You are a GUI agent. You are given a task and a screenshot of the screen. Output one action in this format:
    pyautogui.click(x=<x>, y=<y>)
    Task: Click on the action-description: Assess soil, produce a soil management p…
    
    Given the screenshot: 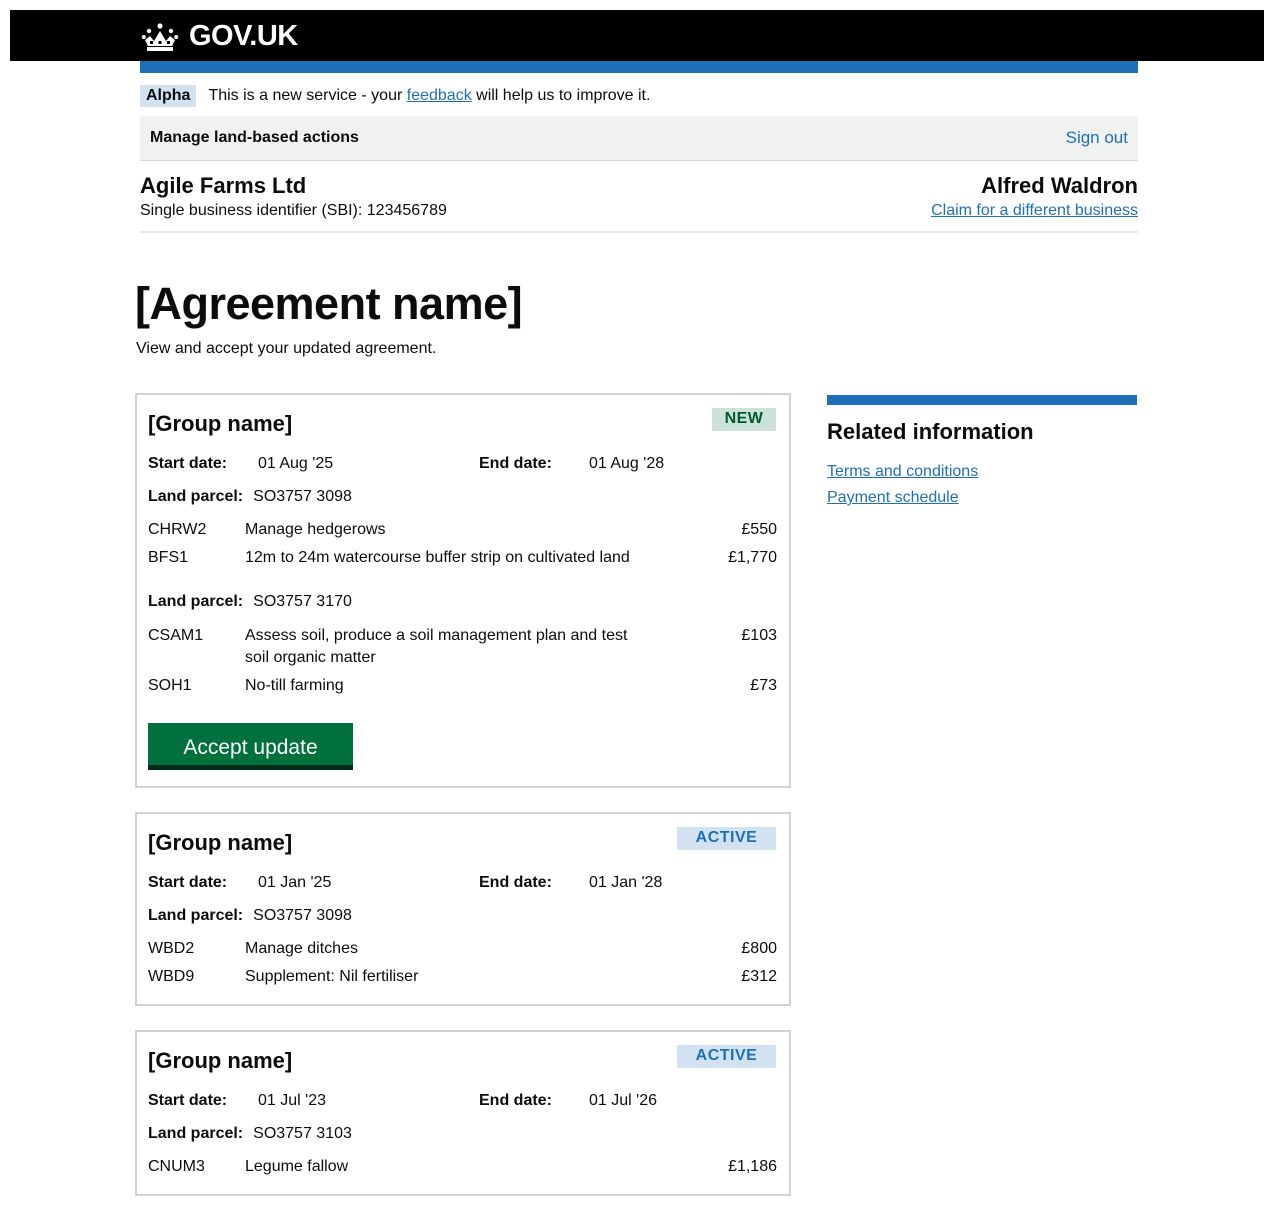 What is the action you would take?
    pyautogui.click(x=436, y=646)
    